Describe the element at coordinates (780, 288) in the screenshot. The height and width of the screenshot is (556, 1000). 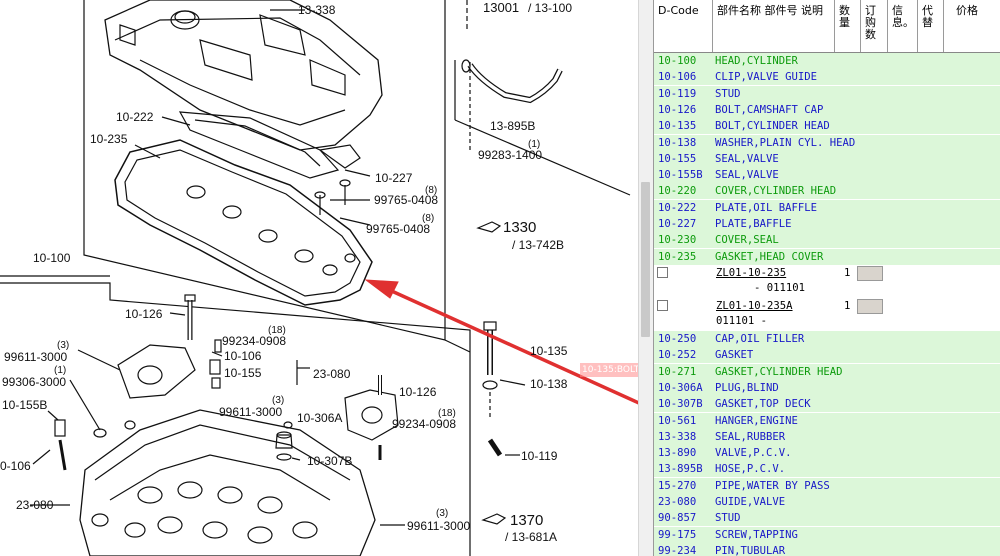
I see `part-date-range: - 011101` at that location.